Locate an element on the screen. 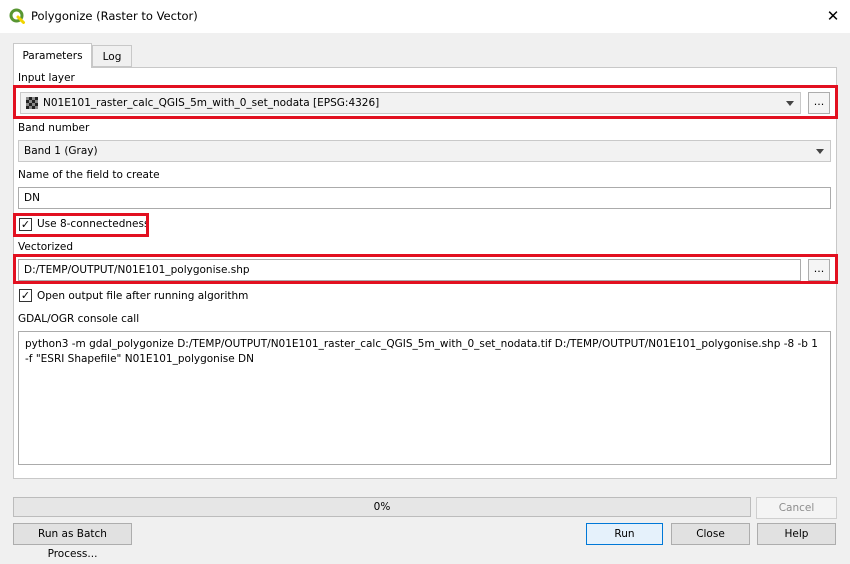  close-button: Close is located at coordinates (710, 534).